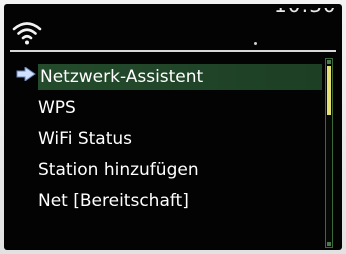  I want to click on clock-text: 10:30, so click(305, 15).